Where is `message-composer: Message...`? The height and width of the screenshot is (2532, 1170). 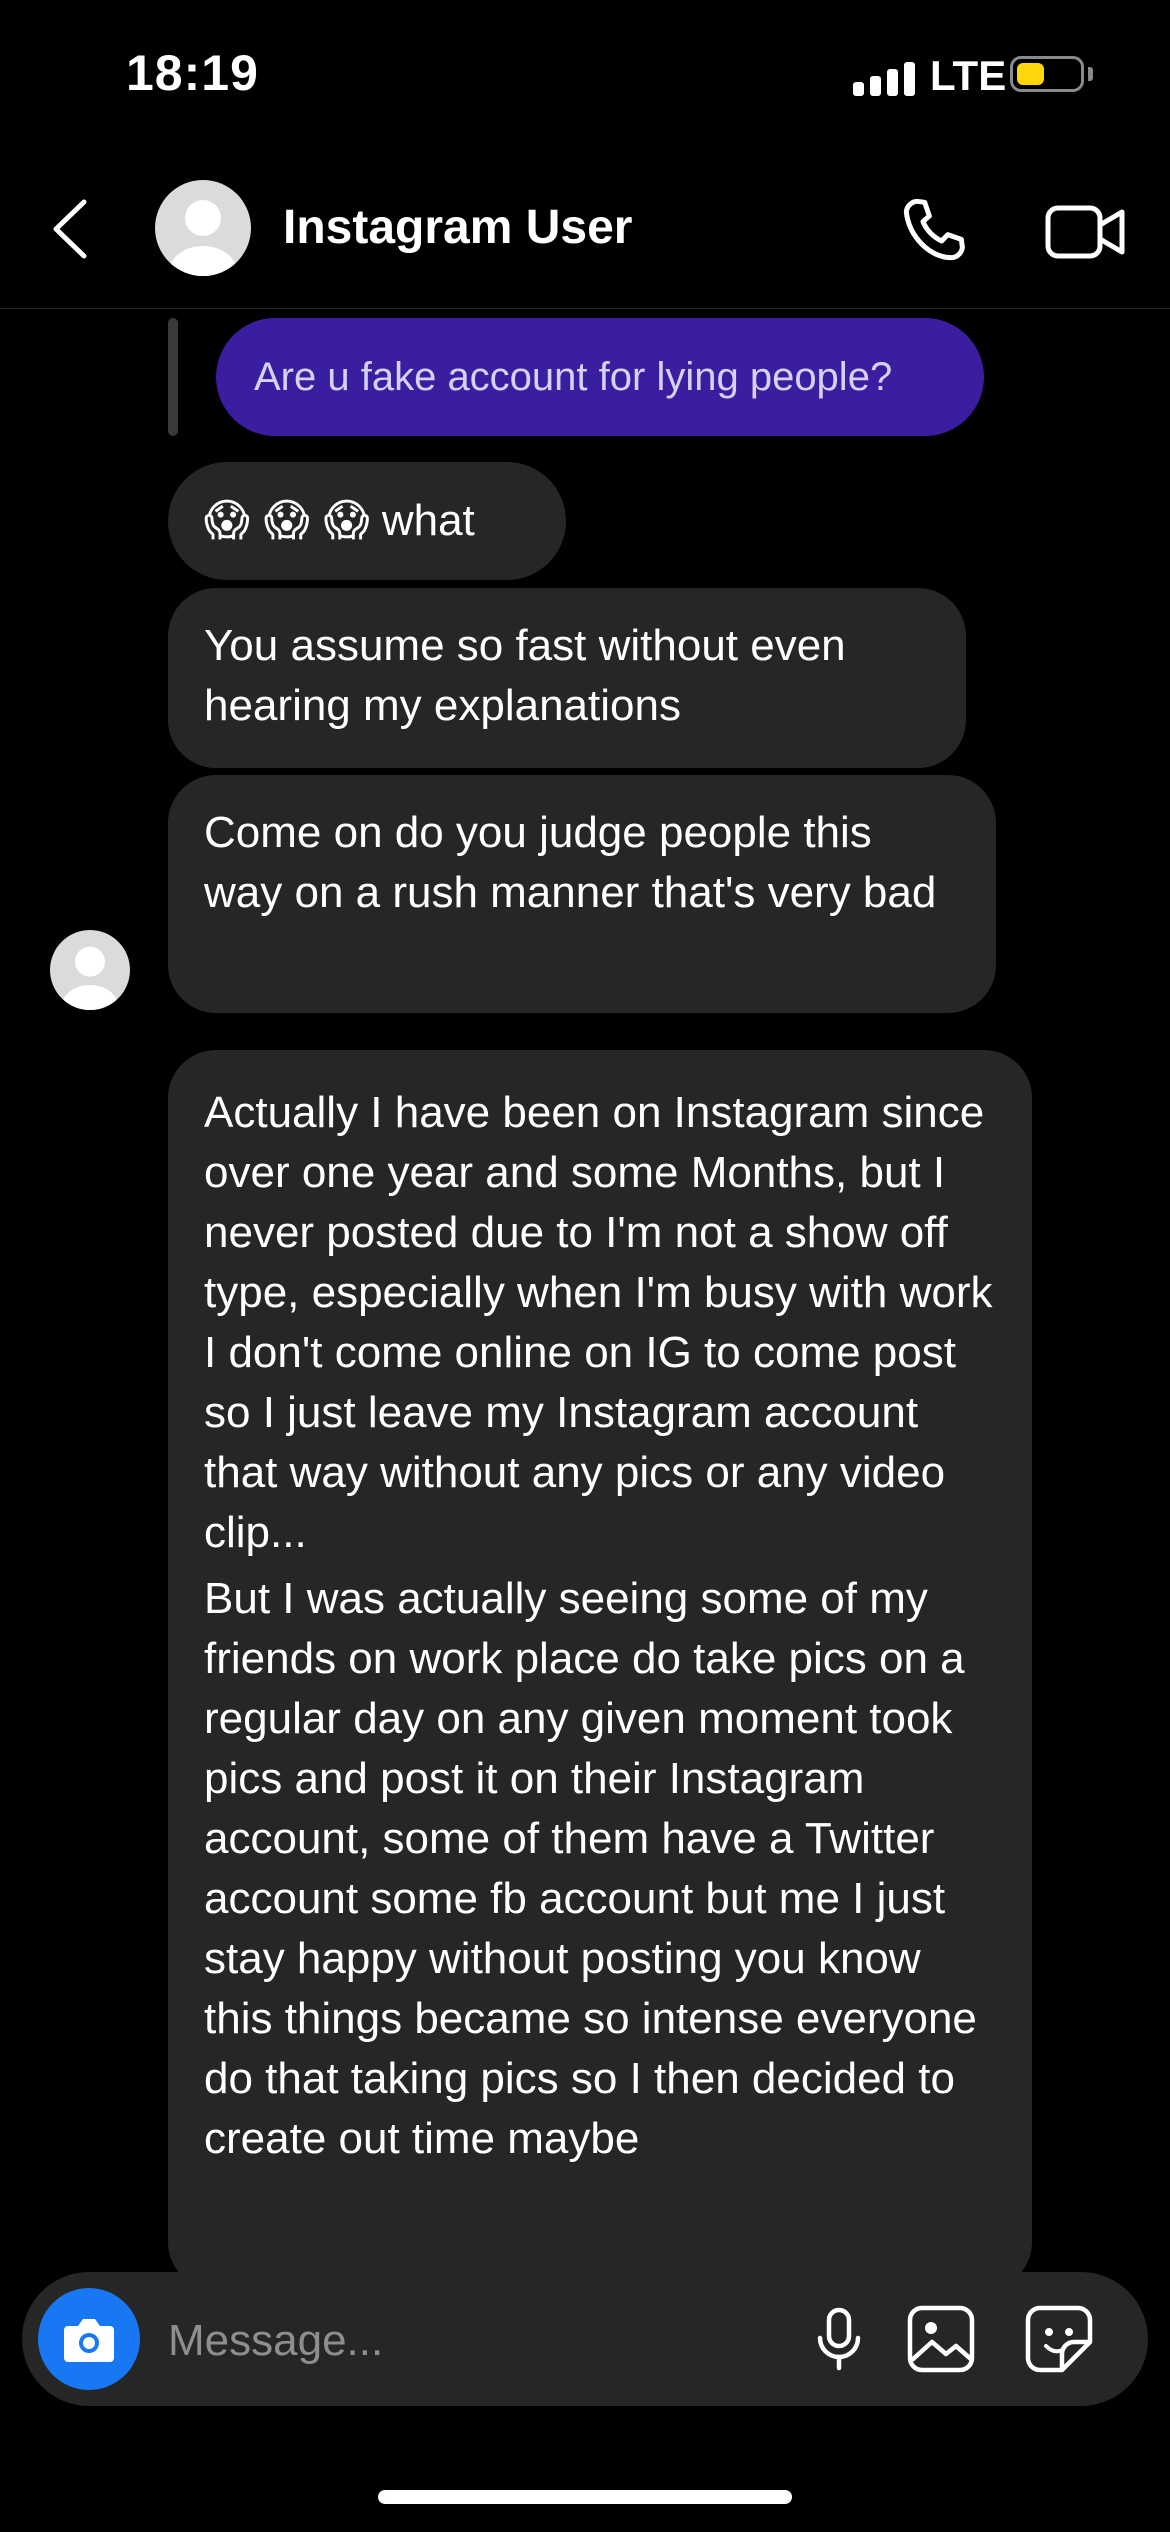
message-composer: Message... is located at coordinates (585, 2339).